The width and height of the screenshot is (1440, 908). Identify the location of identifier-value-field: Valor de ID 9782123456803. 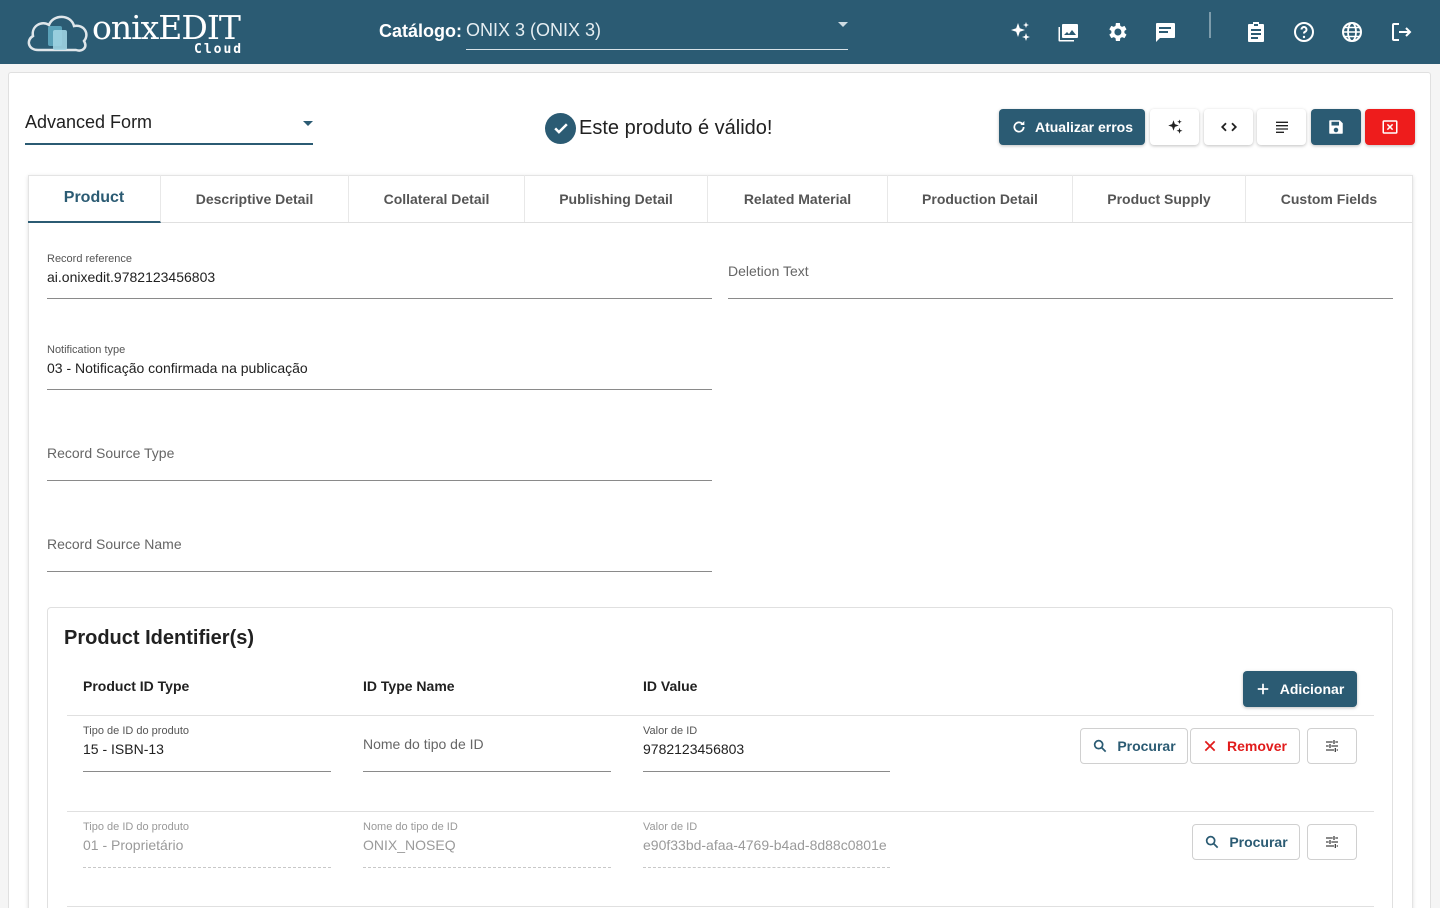
(766, 748).